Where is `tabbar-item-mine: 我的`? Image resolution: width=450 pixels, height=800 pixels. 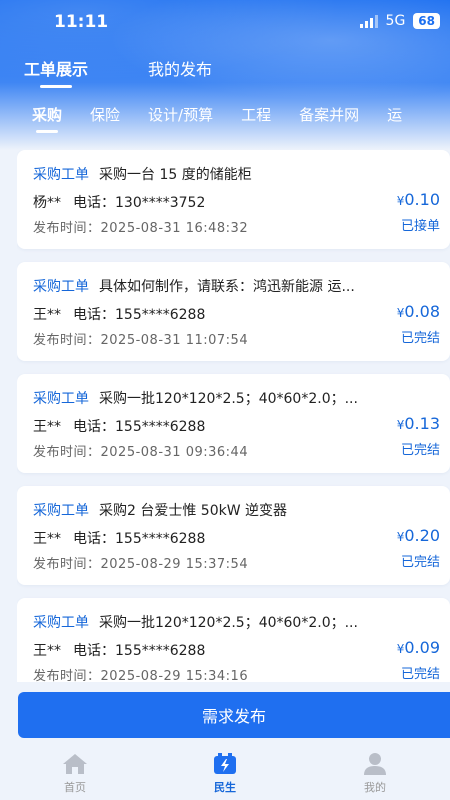
tabbar-item-mine: 我的 is located at coordinates (375, 776).